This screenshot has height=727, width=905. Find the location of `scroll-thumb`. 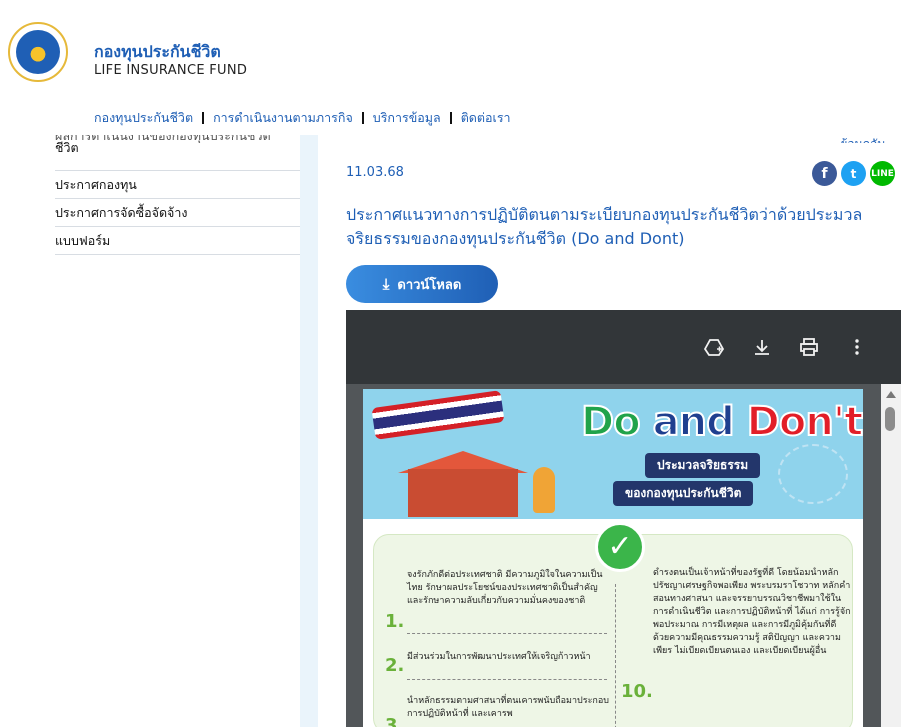

scroll-thumb is located at coordinates (890, 419).